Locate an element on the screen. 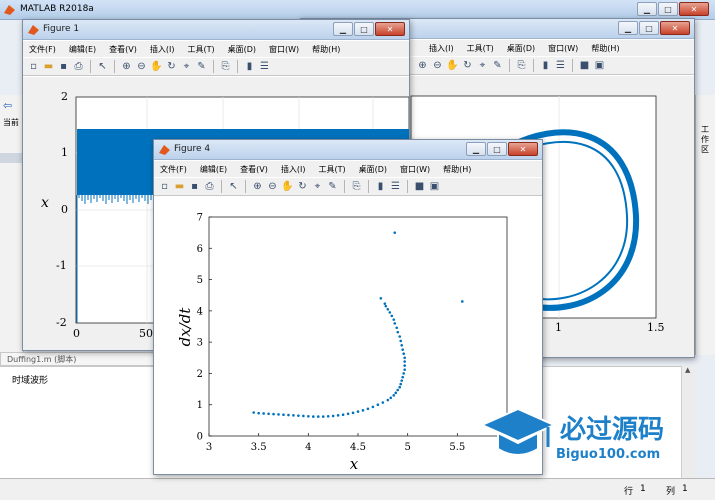 The height and width of the screenshot is (500, 715). back-arrow-icon: ⇦ is located at coordinates (7, 105).